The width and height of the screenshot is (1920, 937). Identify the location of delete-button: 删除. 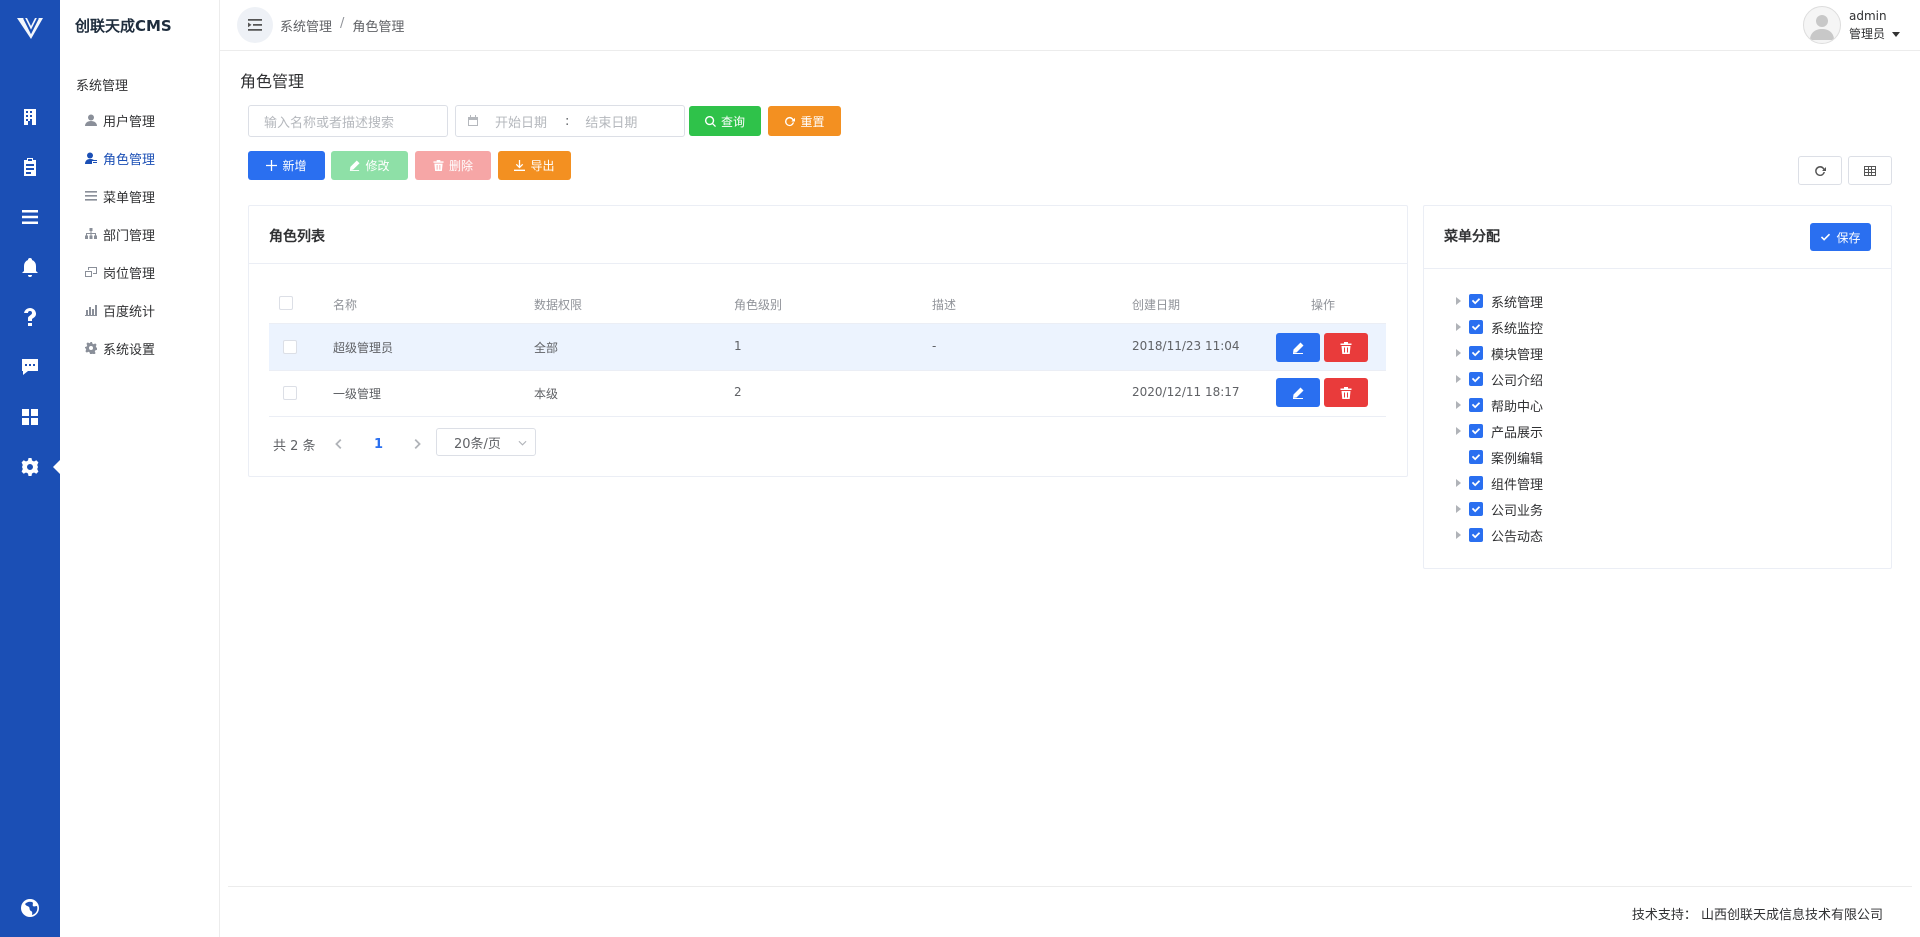
(453, 165).